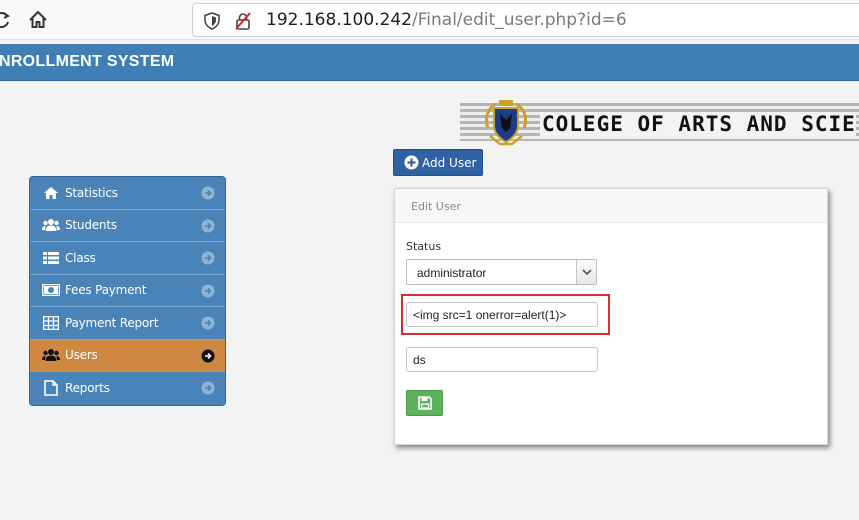 This screenshot has width=859, height=520. What do you see at coordinates (519, 20) in the screenshot?
I see `url-path: /Final/edit_user.php?id=6` at bounding box center [519, 20].